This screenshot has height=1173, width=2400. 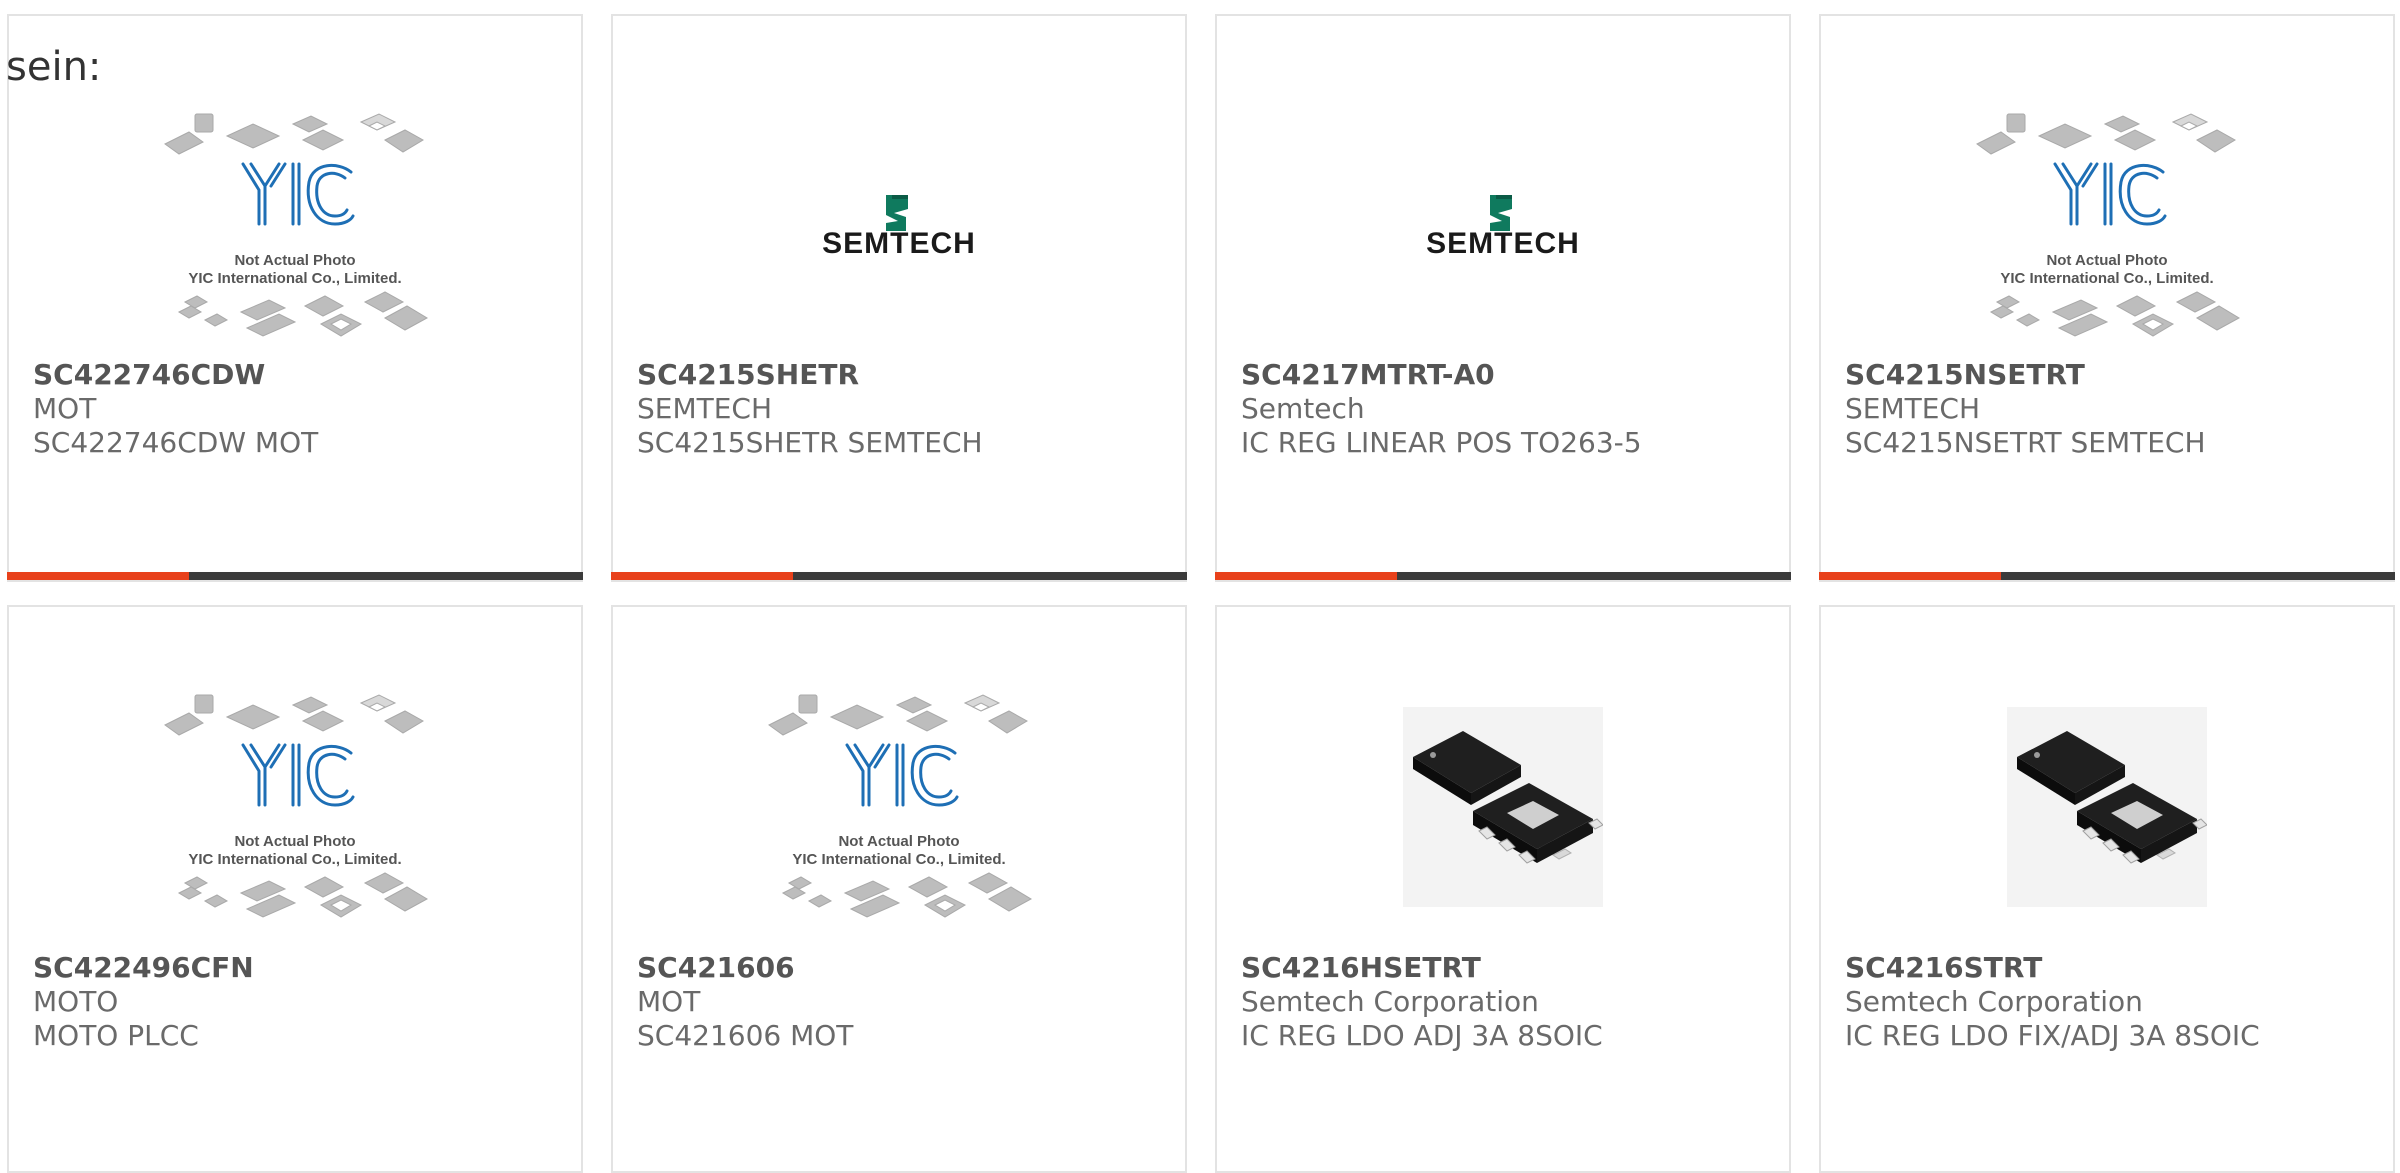 What do you see at coordinates (176, 442) in the screenshot?
I see `description: SC422746CDW MOT` at bounding box center [176, 442].